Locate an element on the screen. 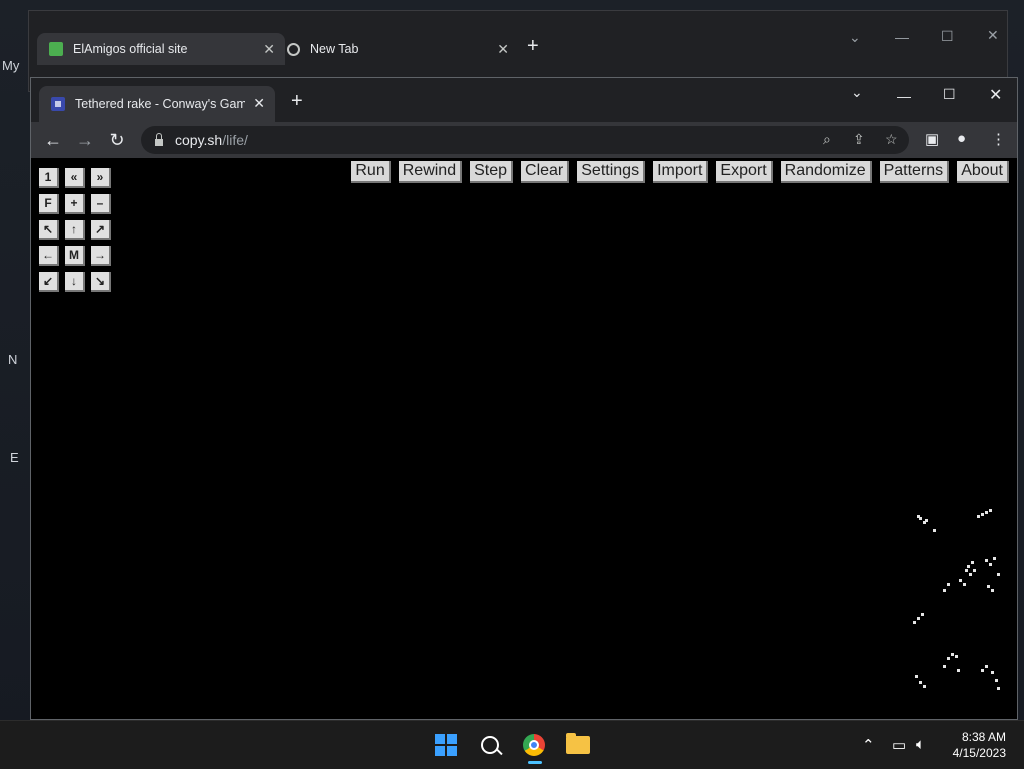  start-button is located at coordinates (446, 745).